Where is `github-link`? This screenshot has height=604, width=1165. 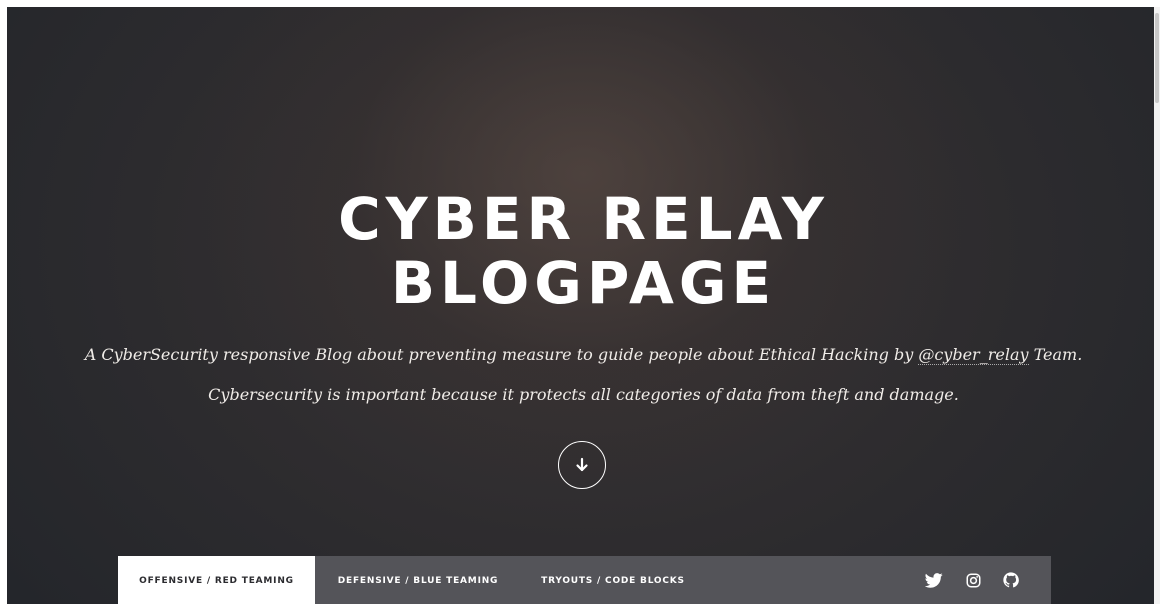
github-link is located at coordinates (1011, 580).